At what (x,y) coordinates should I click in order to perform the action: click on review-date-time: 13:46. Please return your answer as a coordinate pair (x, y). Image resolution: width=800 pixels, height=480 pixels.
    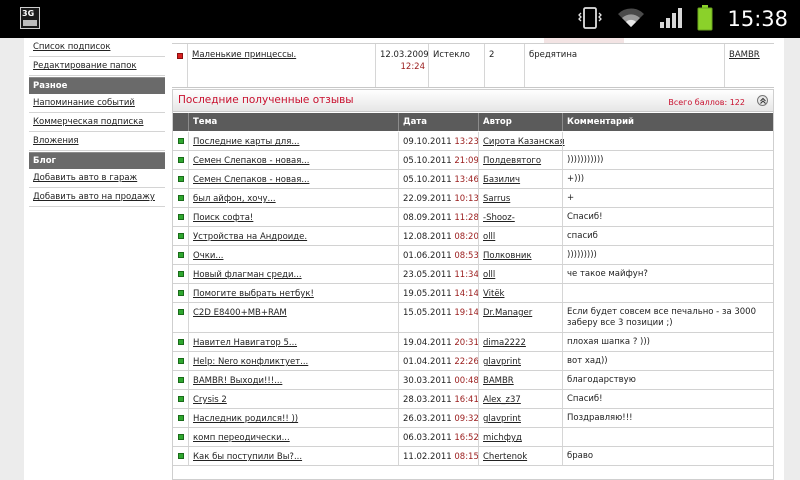
    Looking at the image, I should click on (466, 180).